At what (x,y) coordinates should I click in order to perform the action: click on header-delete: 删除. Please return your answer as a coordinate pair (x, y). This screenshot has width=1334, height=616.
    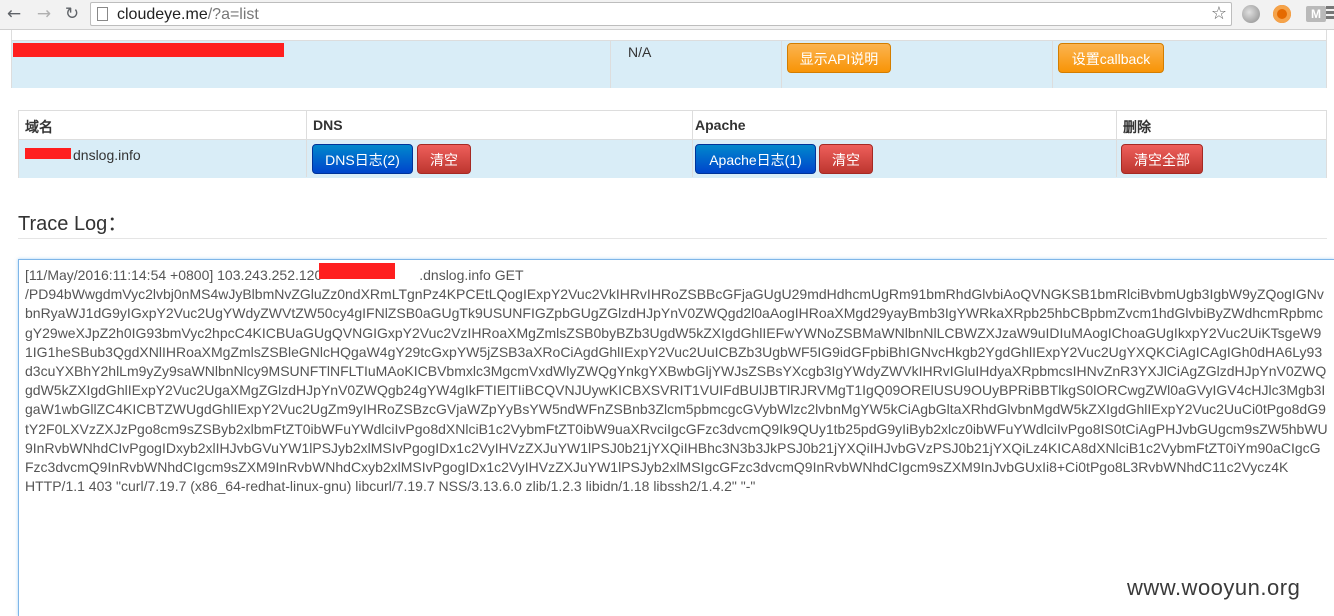
    Looking at the image, I should click on (1137, 127).